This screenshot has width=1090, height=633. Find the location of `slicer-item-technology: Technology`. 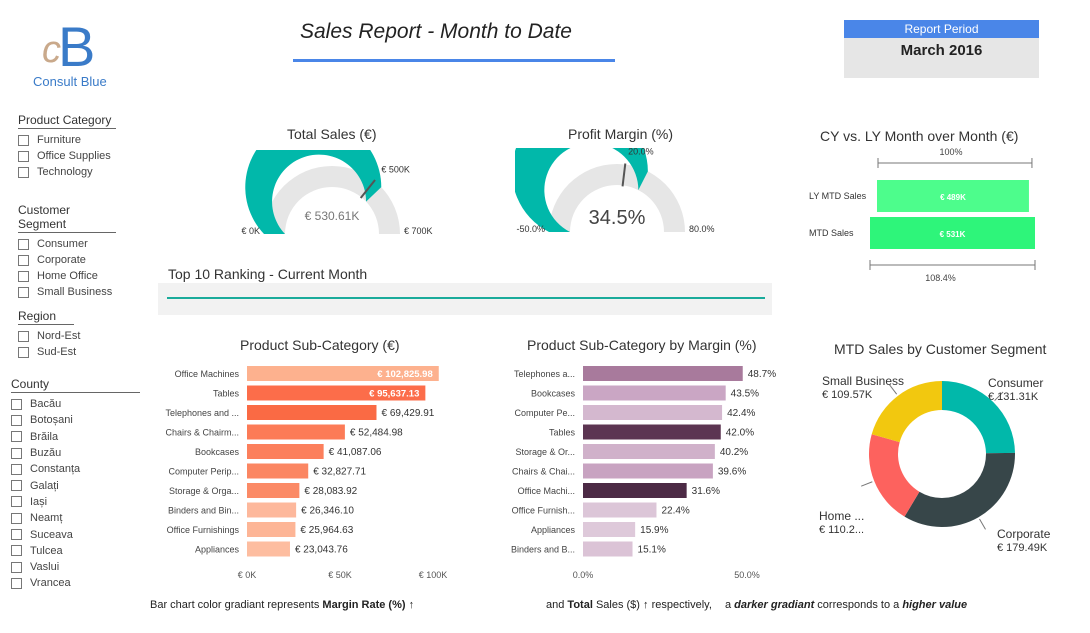

slicer-item-technology: Technology is located at coordinates (67, 172).